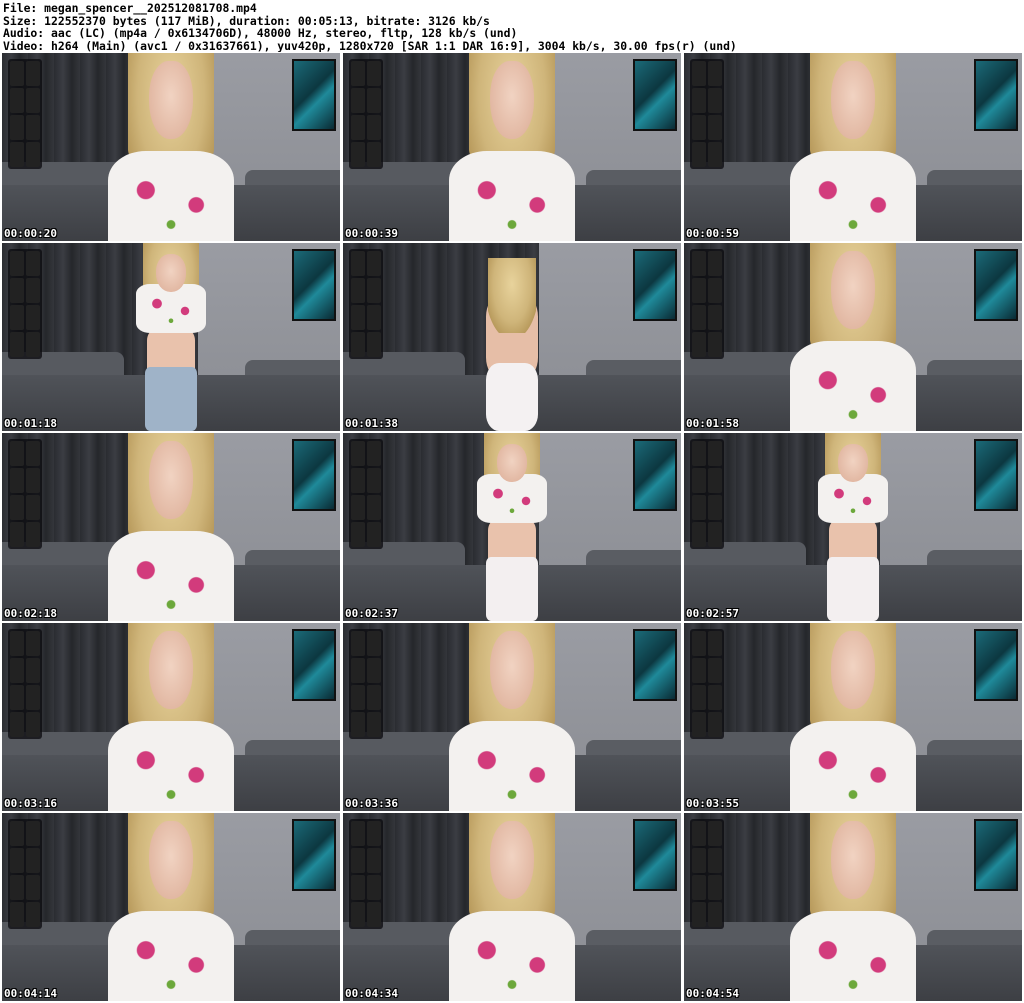  I want to click on timestamp-label: 00:01:18, so click(30, 423).